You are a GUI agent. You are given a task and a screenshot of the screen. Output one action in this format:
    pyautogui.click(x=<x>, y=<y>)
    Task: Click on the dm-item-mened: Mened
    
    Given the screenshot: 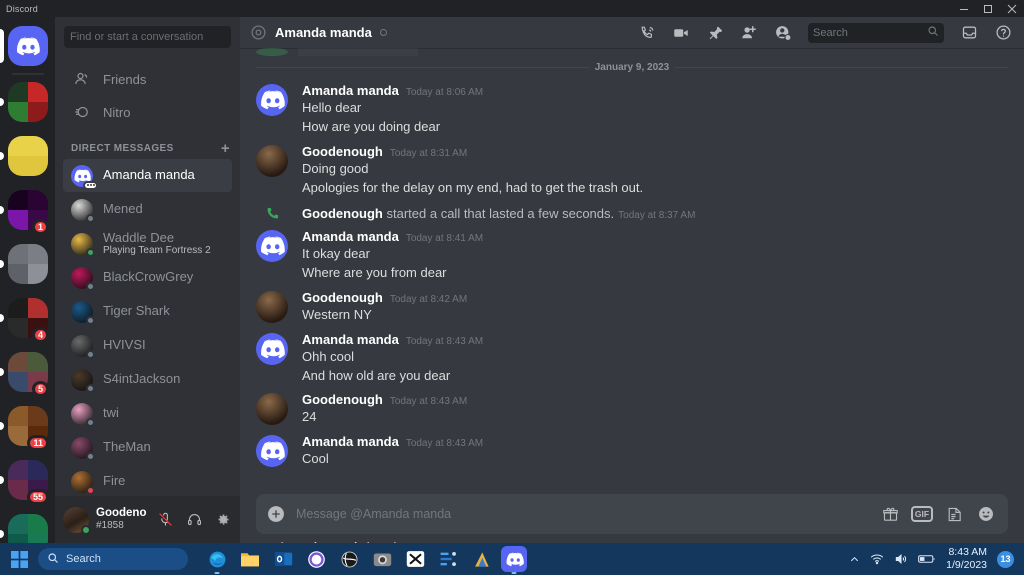 What is the action you would take?
    pyautogui.click(x=147, y=209)
    